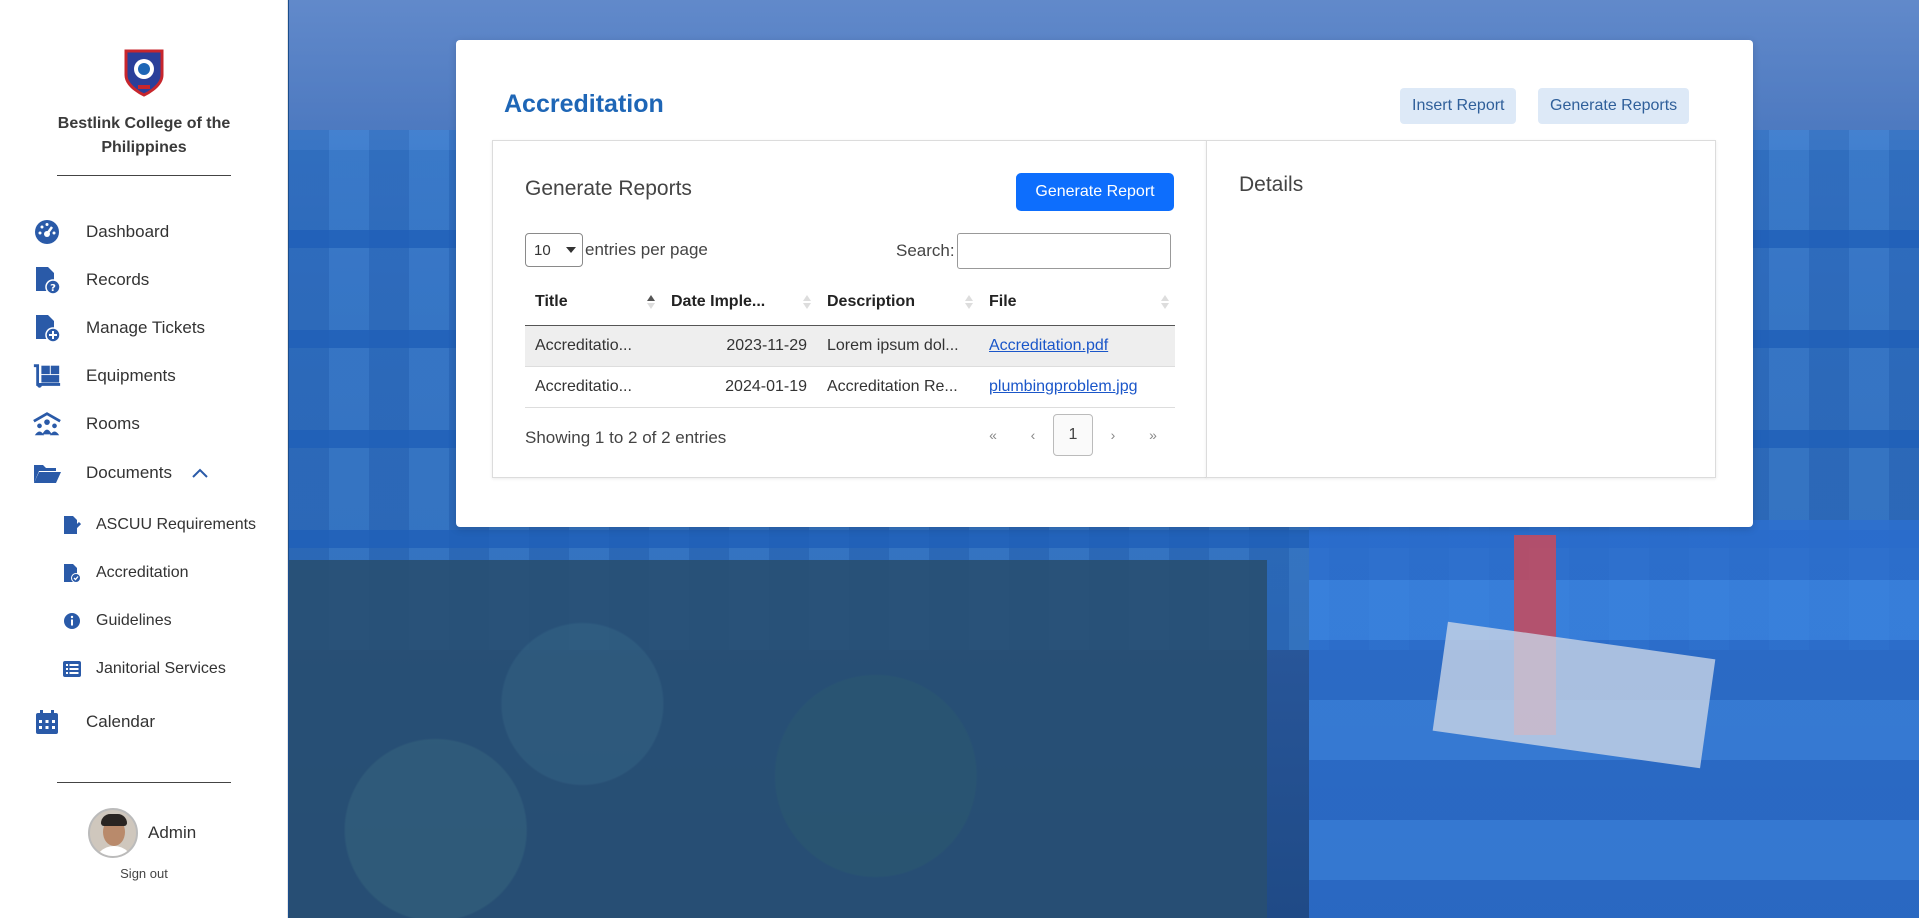 The width and height of the screenshot is (1919, 918). I want to click on list-icon, so click(72, 669).